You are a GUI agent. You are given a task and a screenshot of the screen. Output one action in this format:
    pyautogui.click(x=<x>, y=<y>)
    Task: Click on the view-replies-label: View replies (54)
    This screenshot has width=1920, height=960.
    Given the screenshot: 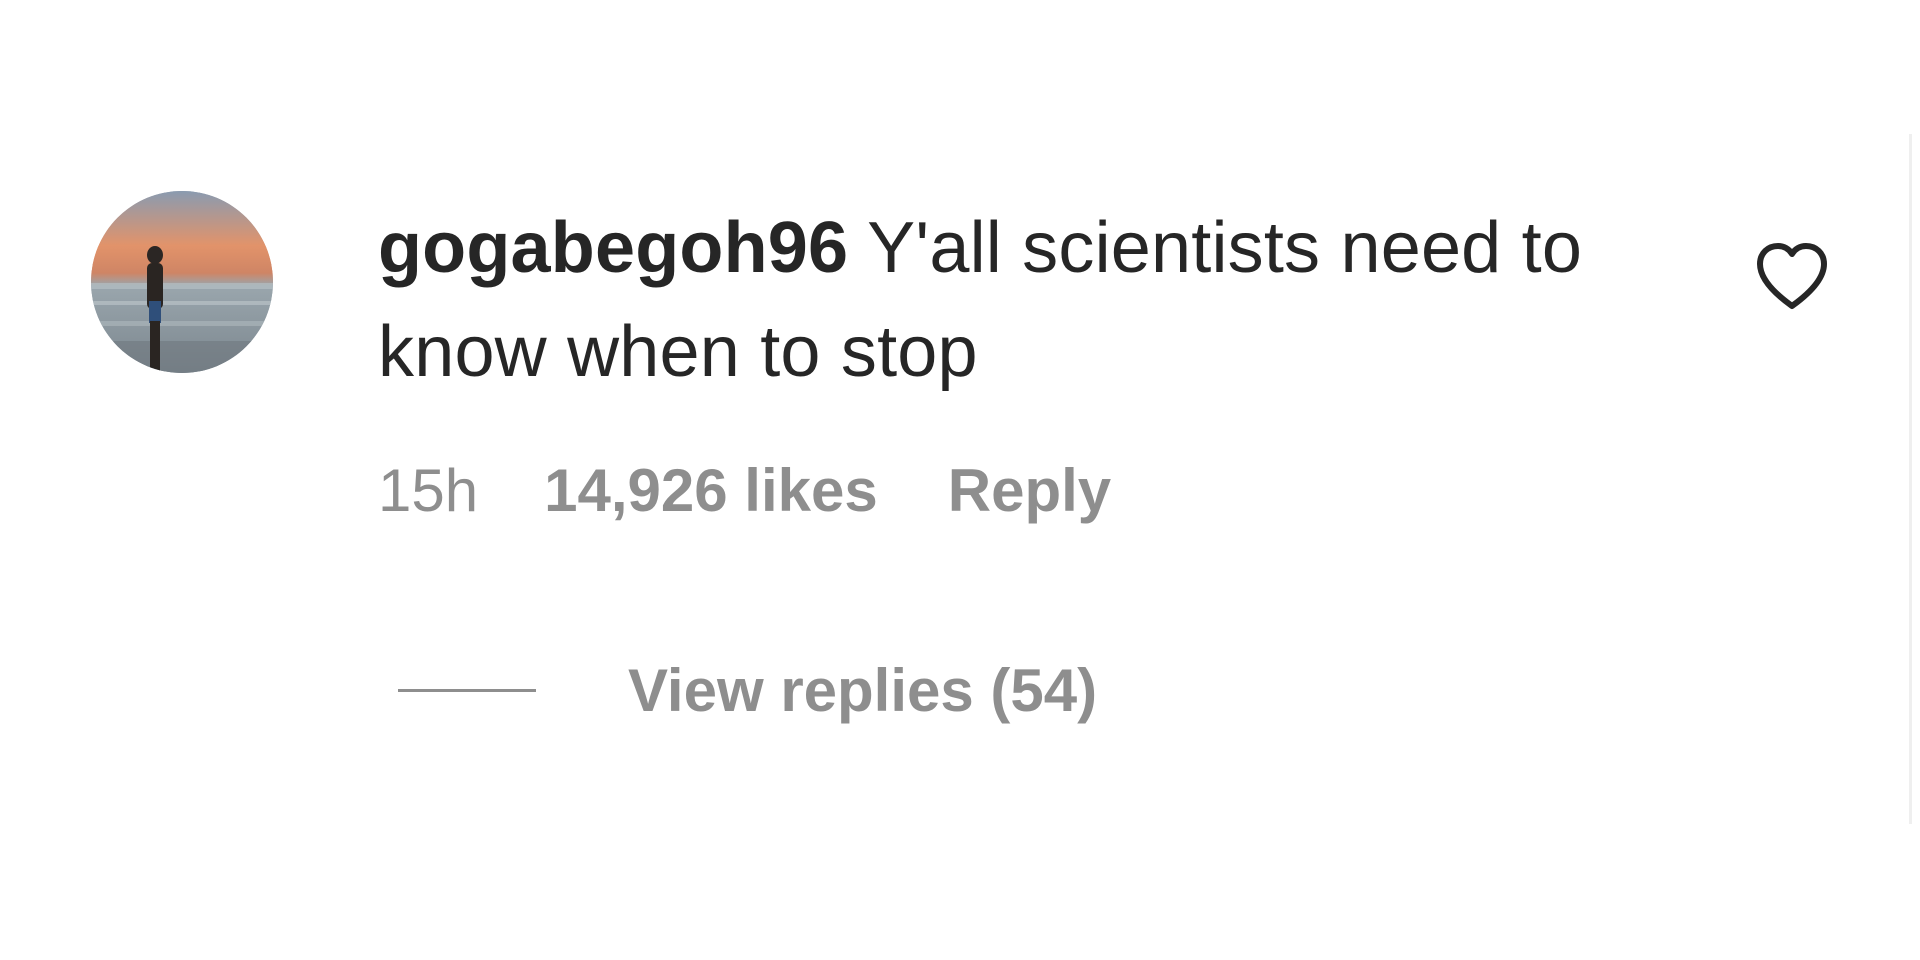 What is the action you would take?
    pyautogui.click(x=863, y=690)
    